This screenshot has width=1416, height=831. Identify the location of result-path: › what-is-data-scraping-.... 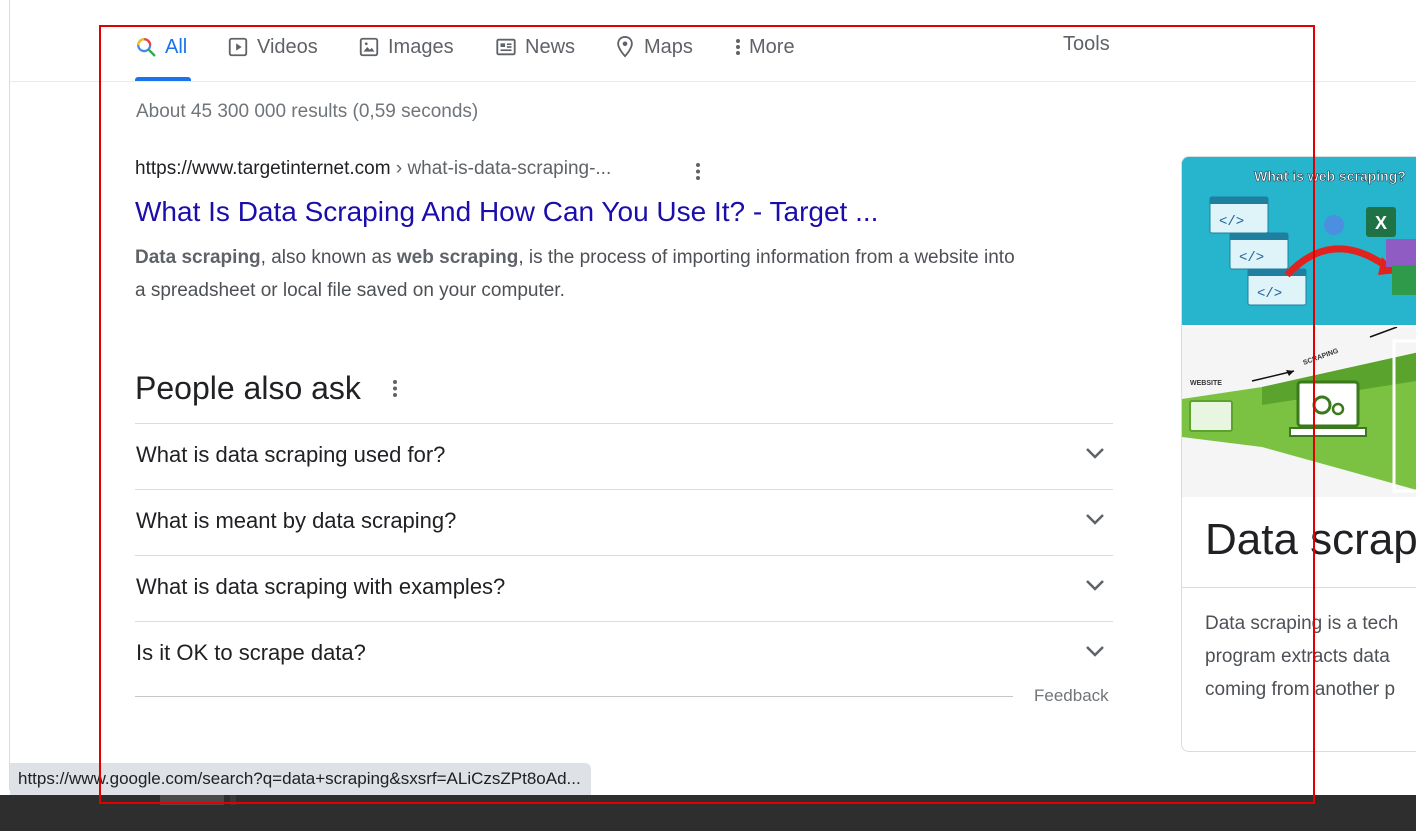
(501, 168).